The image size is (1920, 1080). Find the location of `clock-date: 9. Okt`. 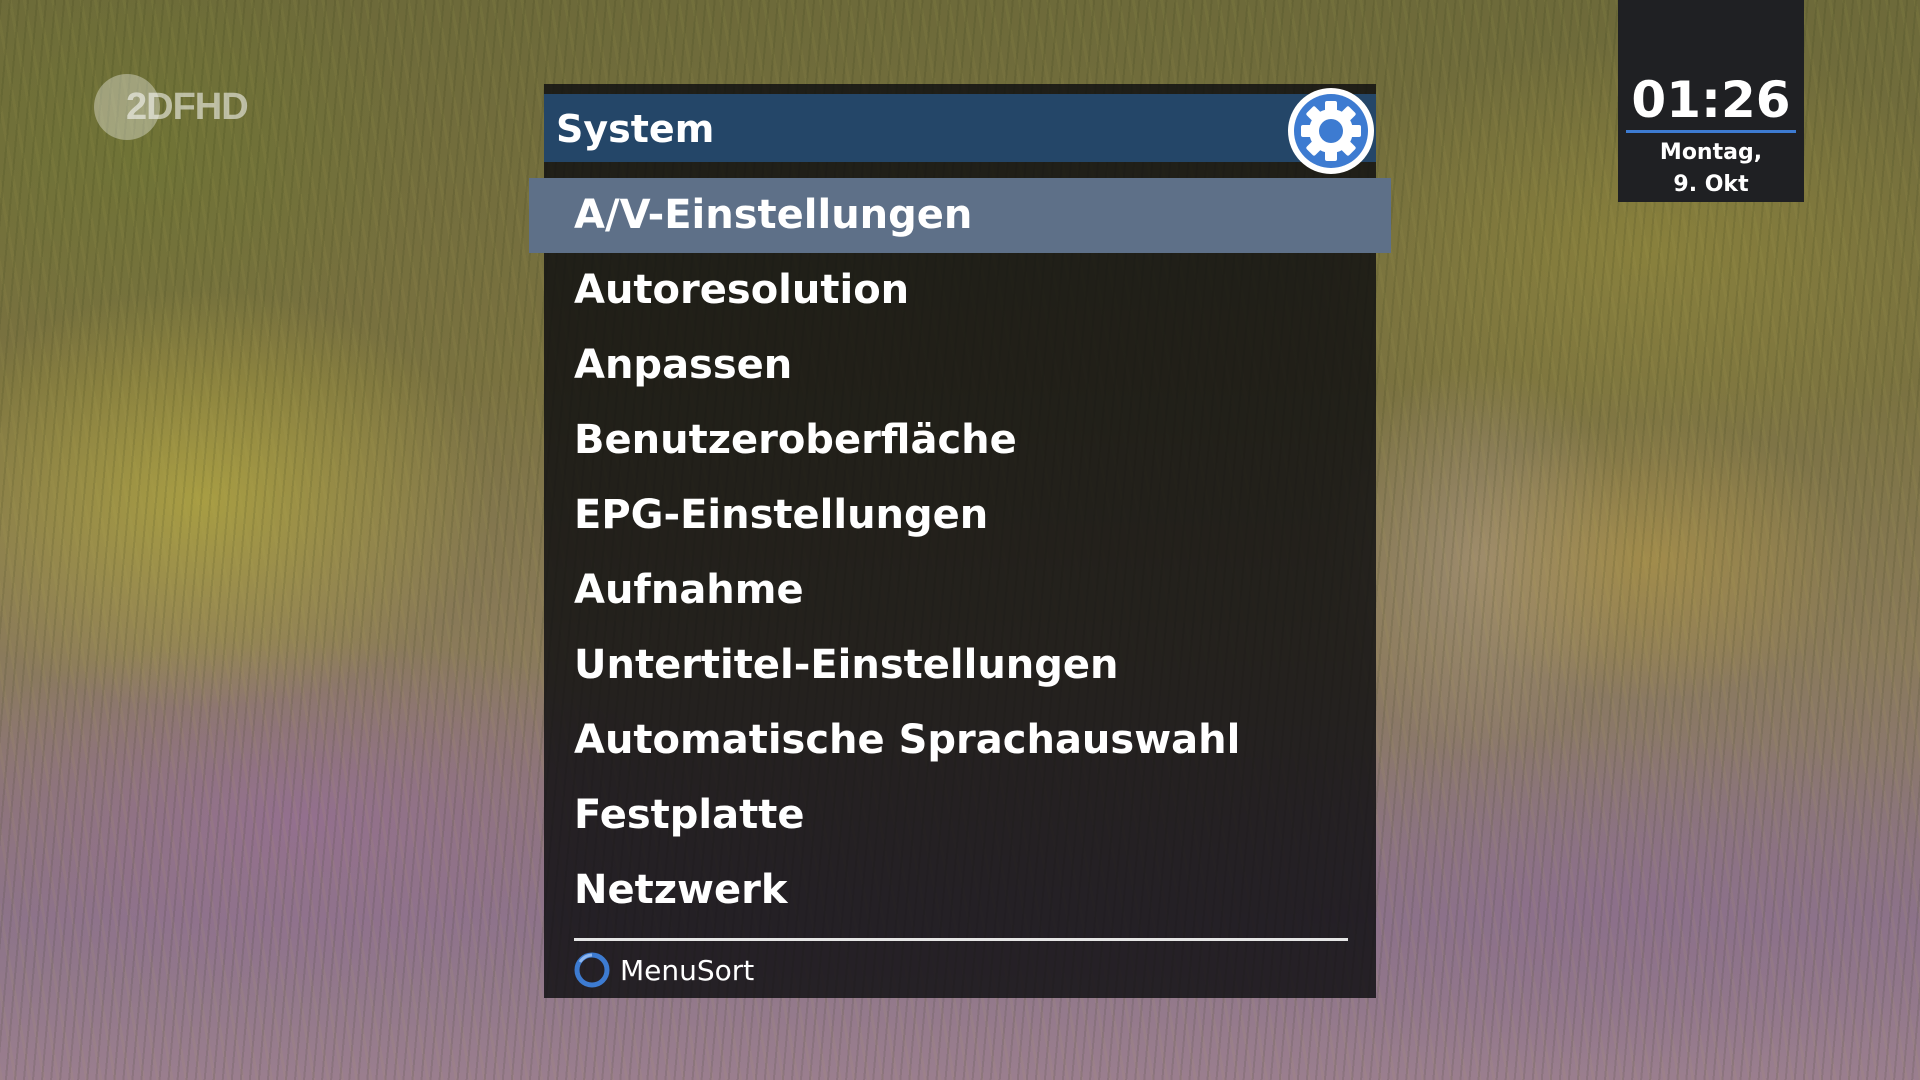

clock-date: 9. Okt is located at coordinates (1711, 184).